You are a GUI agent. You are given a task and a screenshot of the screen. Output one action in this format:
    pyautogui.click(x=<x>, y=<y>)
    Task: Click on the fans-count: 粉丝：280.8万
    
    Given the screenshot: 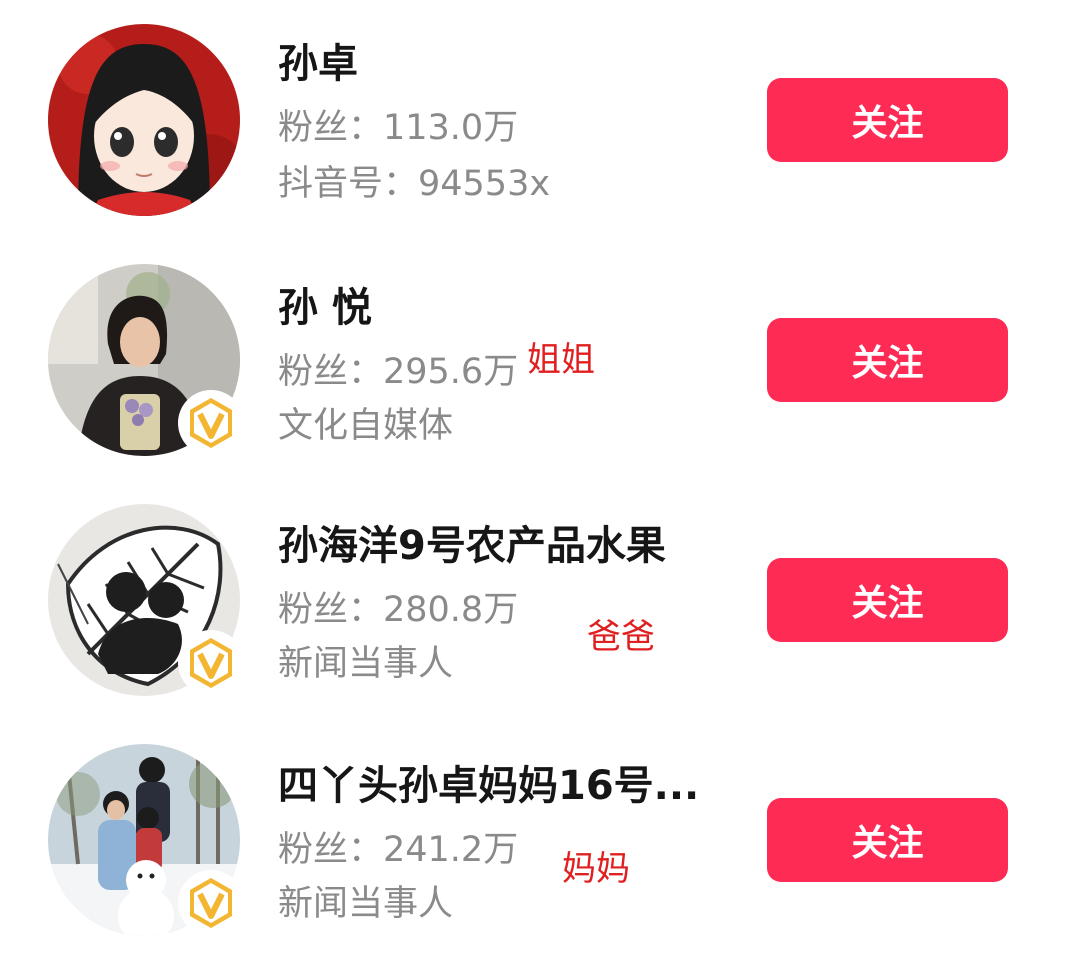 What is the action you would take?
    pyautogui.click(x=398, y=610)
    